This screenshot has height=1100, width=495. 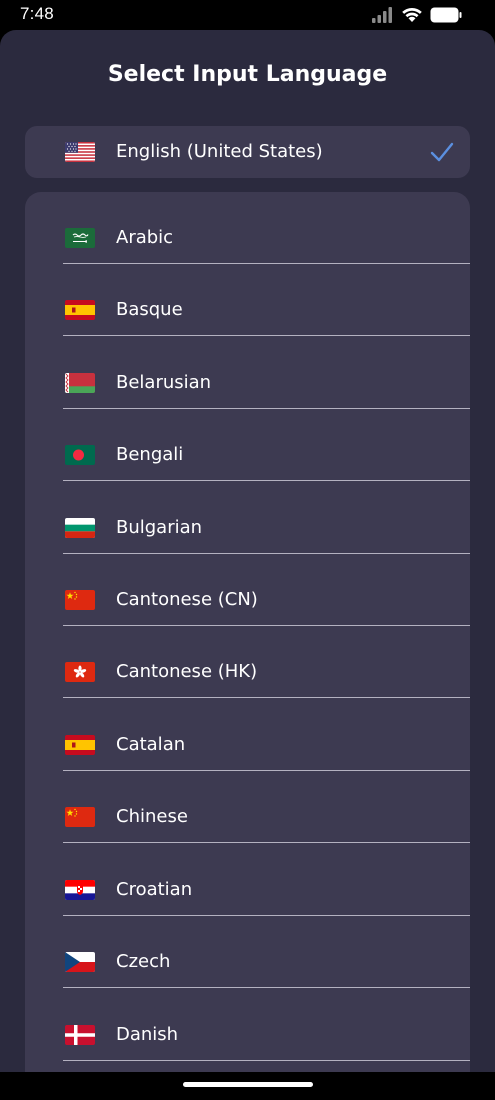 I want to click on language-label: Catalan, so click(x=151, y=744).